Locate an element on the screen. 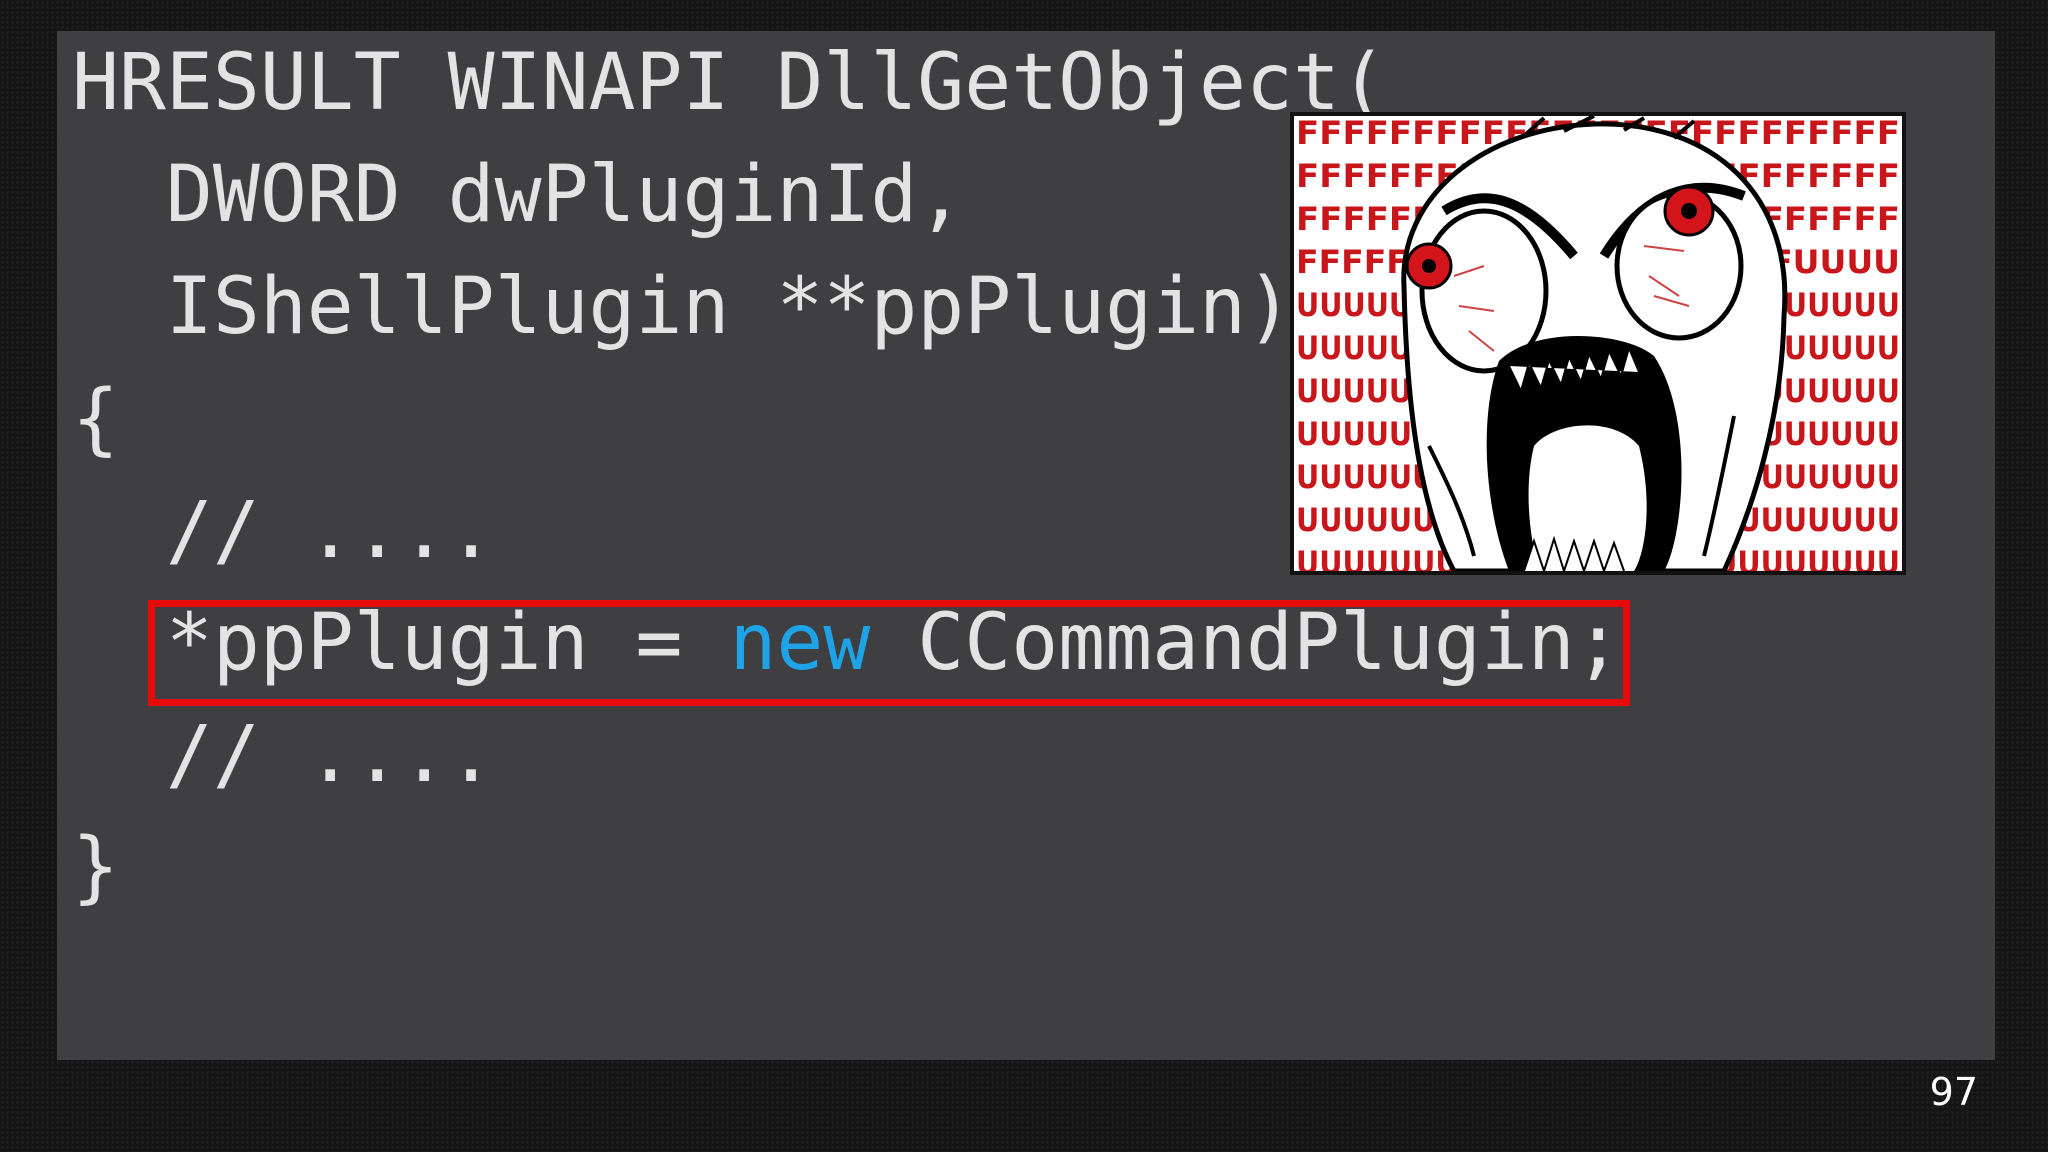 This screenshot has width=2048, height=1152. code-line-open-brace: { is located at coordinates (95, 419).